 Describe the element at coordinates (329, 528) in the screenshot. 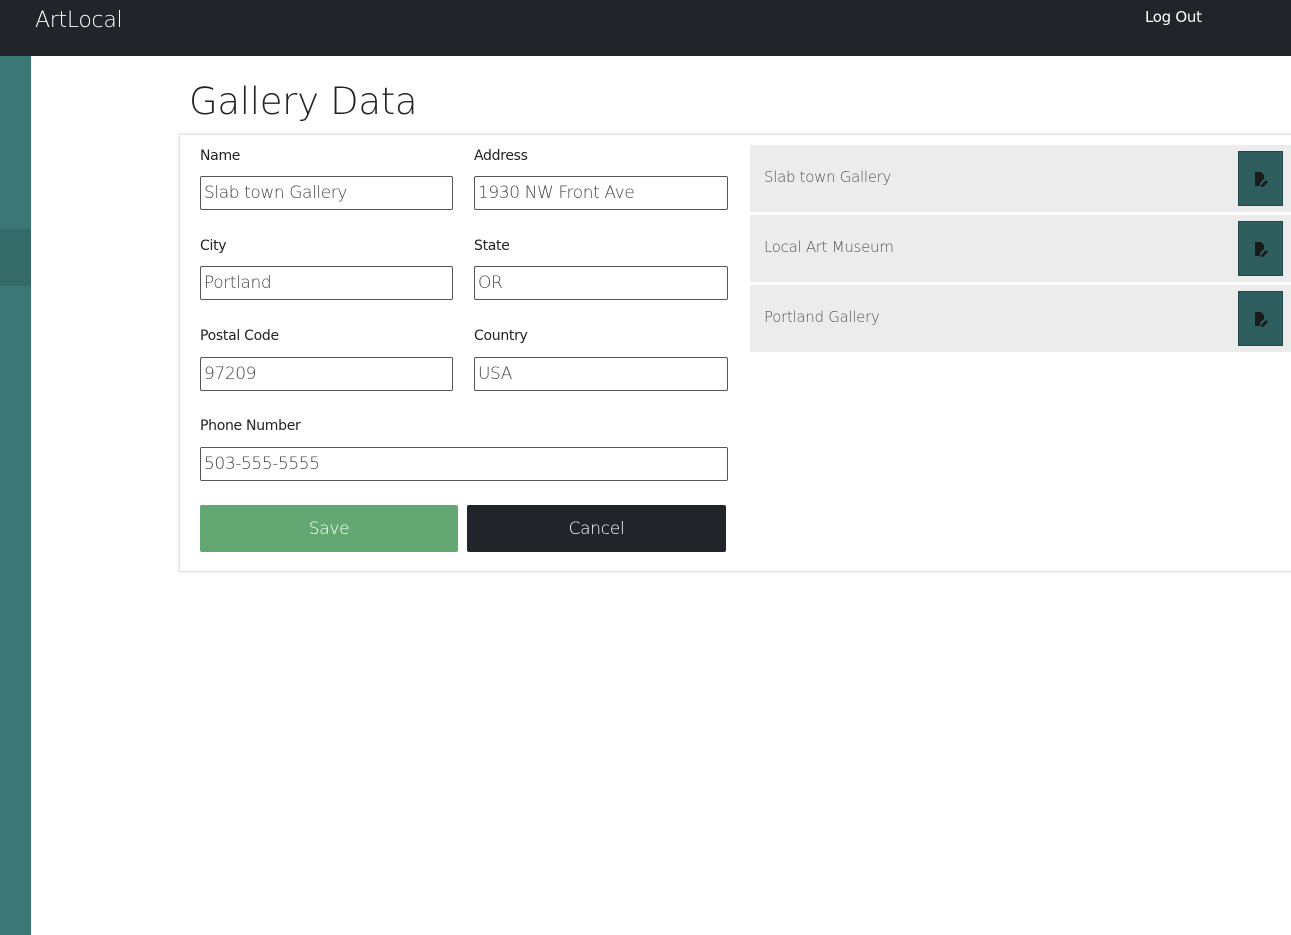

I see `save-button: Save` at that location.